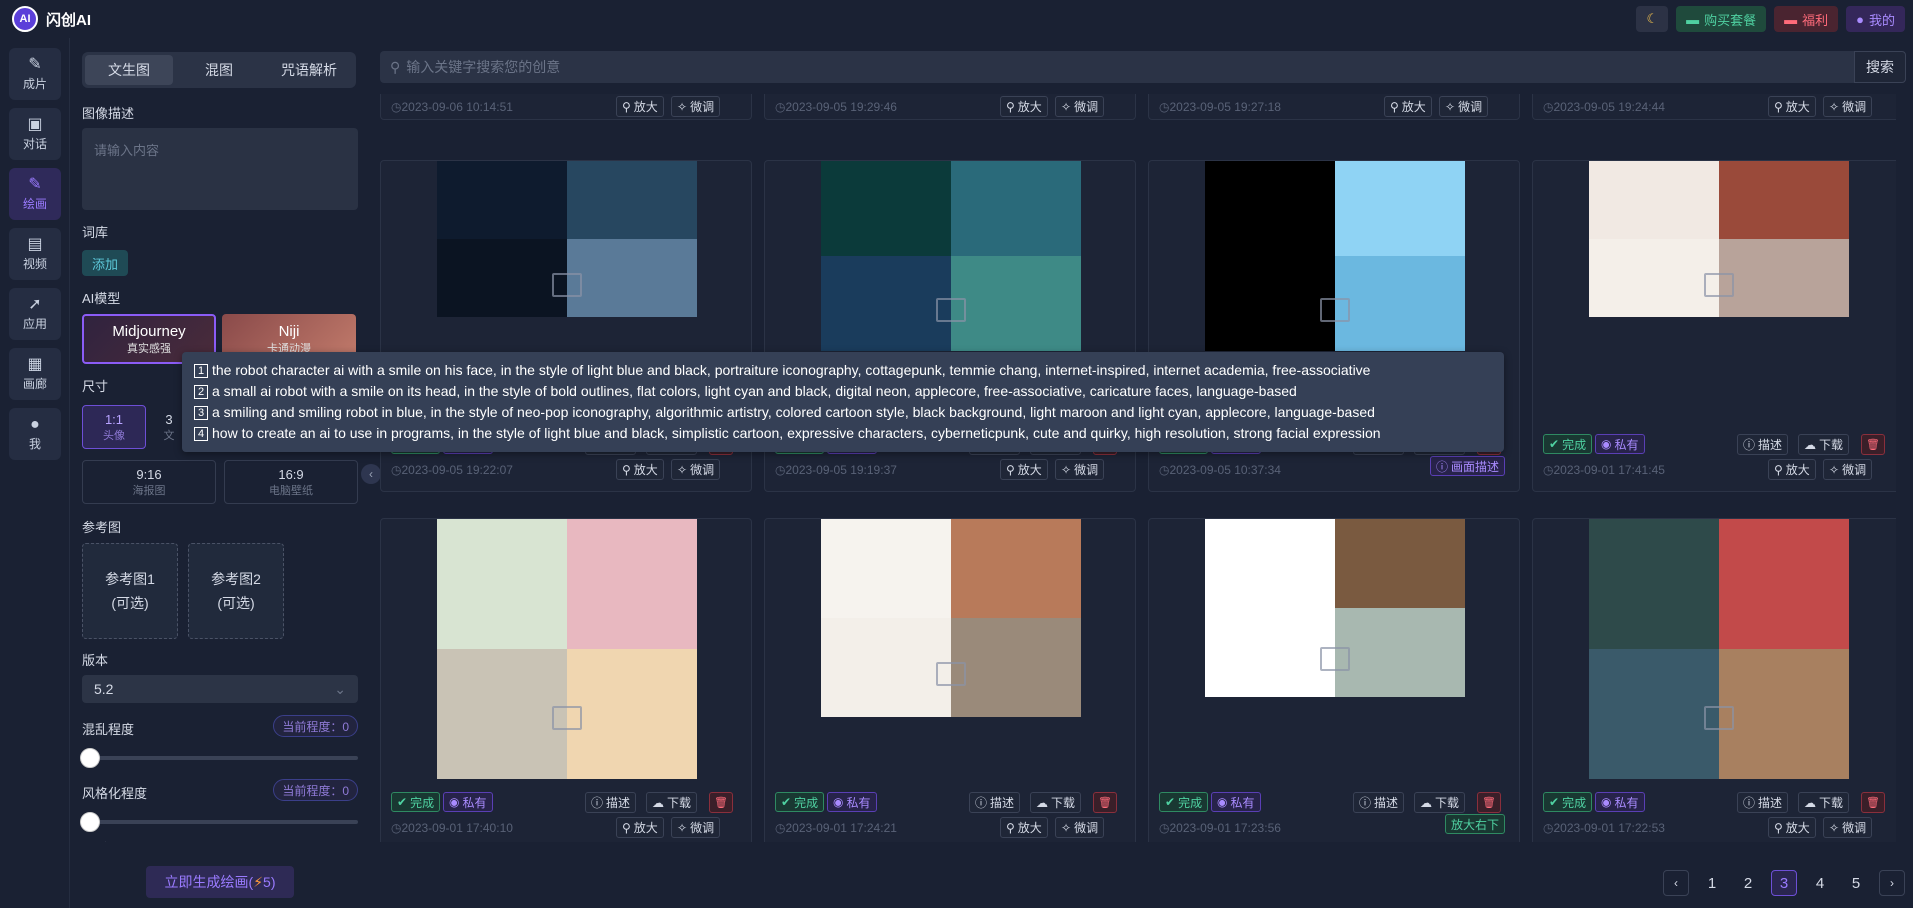 The width and height of the screenshot is (1913, 908). I want to click on search-input: ⚲ 输入关键字搜索您的创意, so click(1117, 67).